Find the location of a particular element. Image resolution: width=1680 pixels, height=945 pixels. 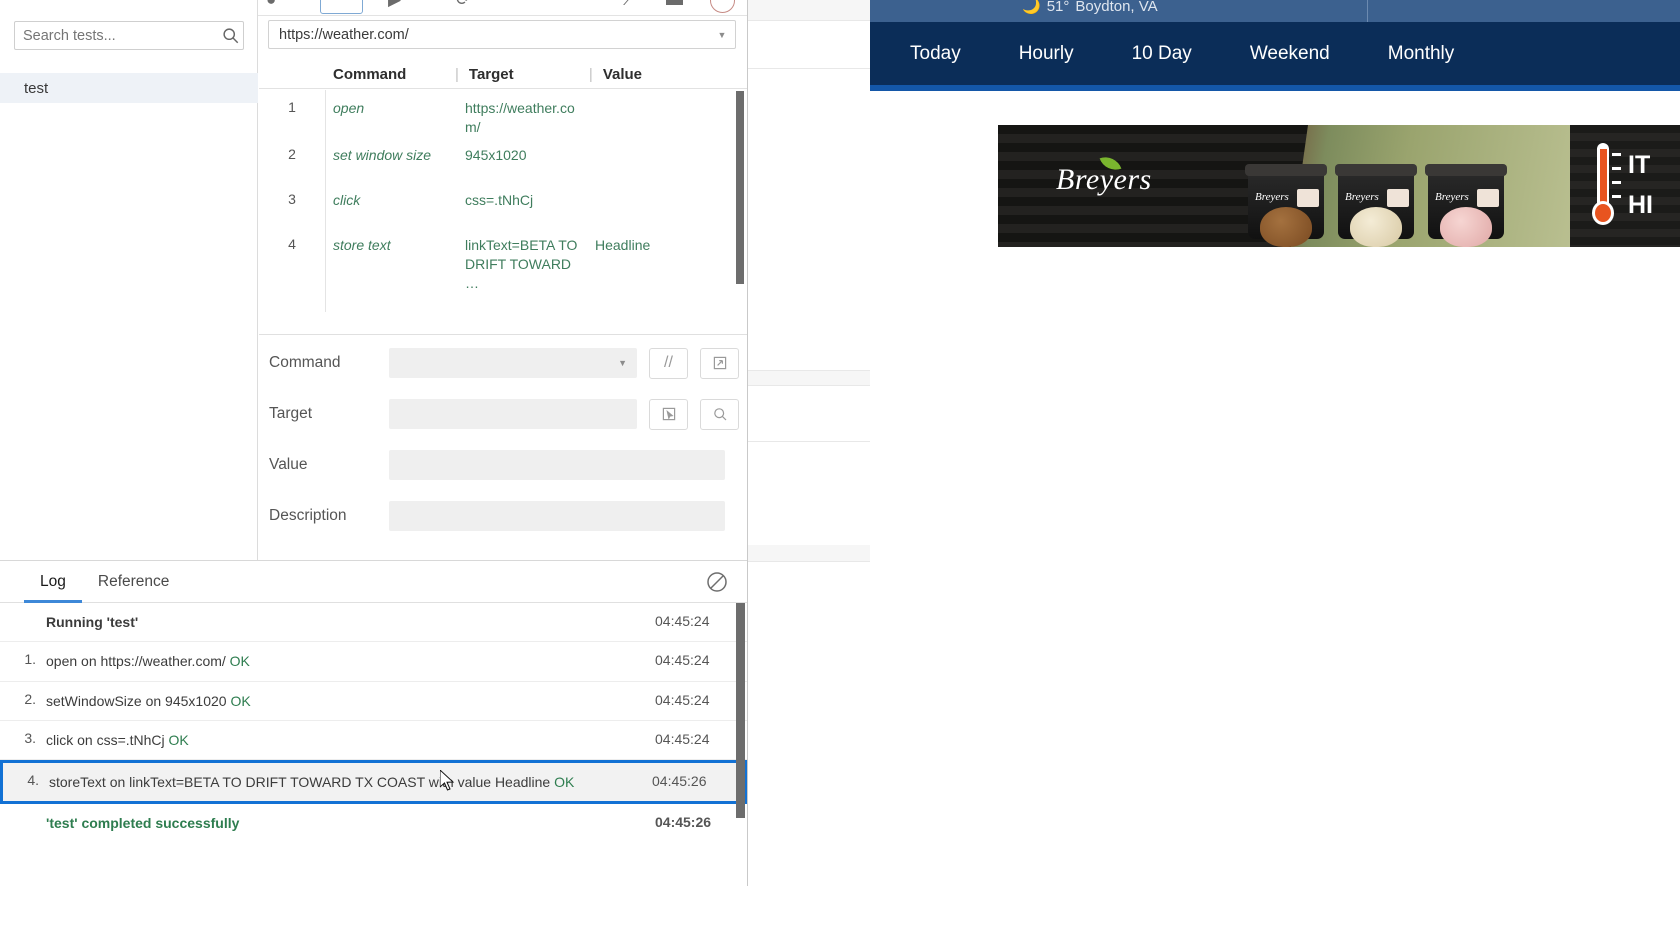

weather-nav: Today Hourly 10 Day Weekend Monthly is located at coordinates (1275, 53).